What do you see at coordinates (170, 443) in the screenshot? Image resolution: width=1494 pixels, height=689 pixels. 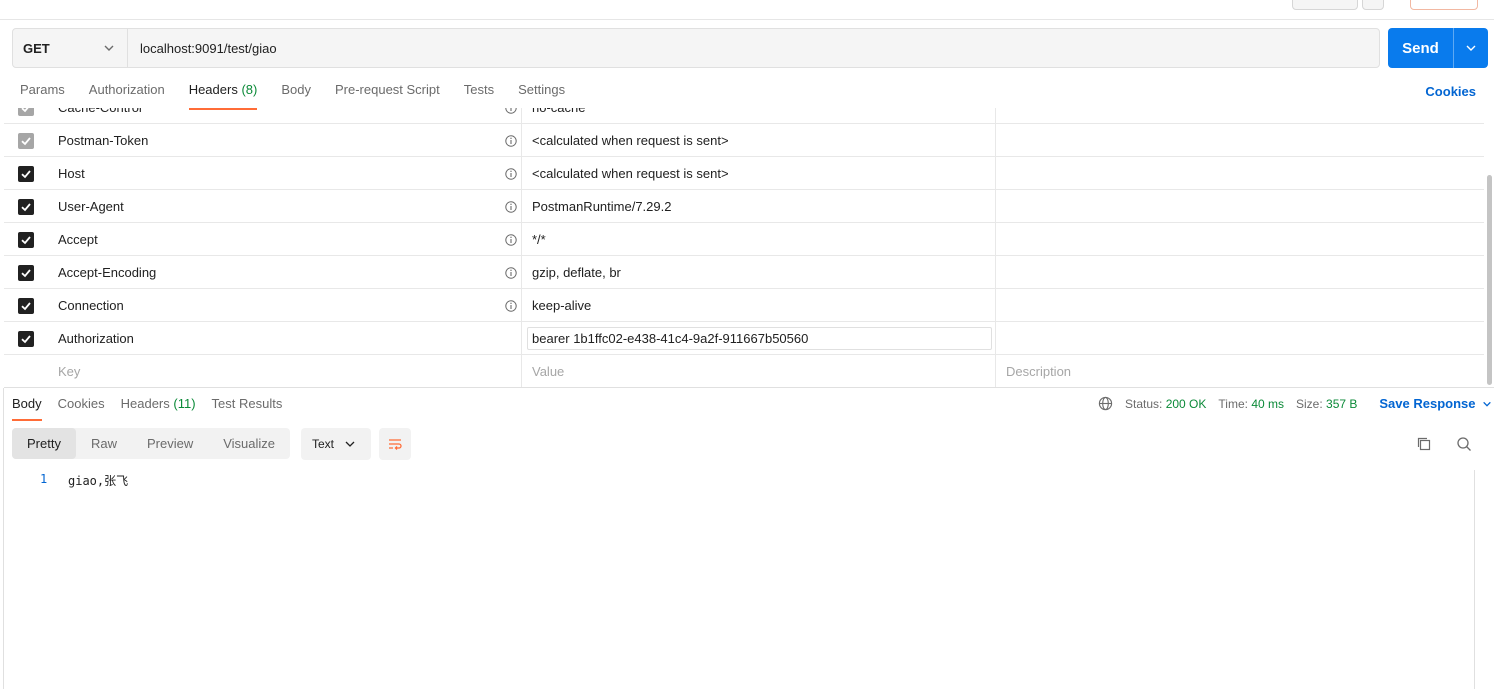 I see `view-preview: Preview` at bounding box center [170, 443].